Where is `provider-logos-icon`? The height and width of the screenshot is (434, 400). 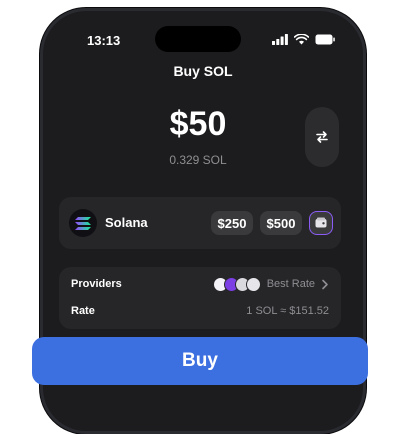
provider-logos-icon is located at coordinates (236, 284).